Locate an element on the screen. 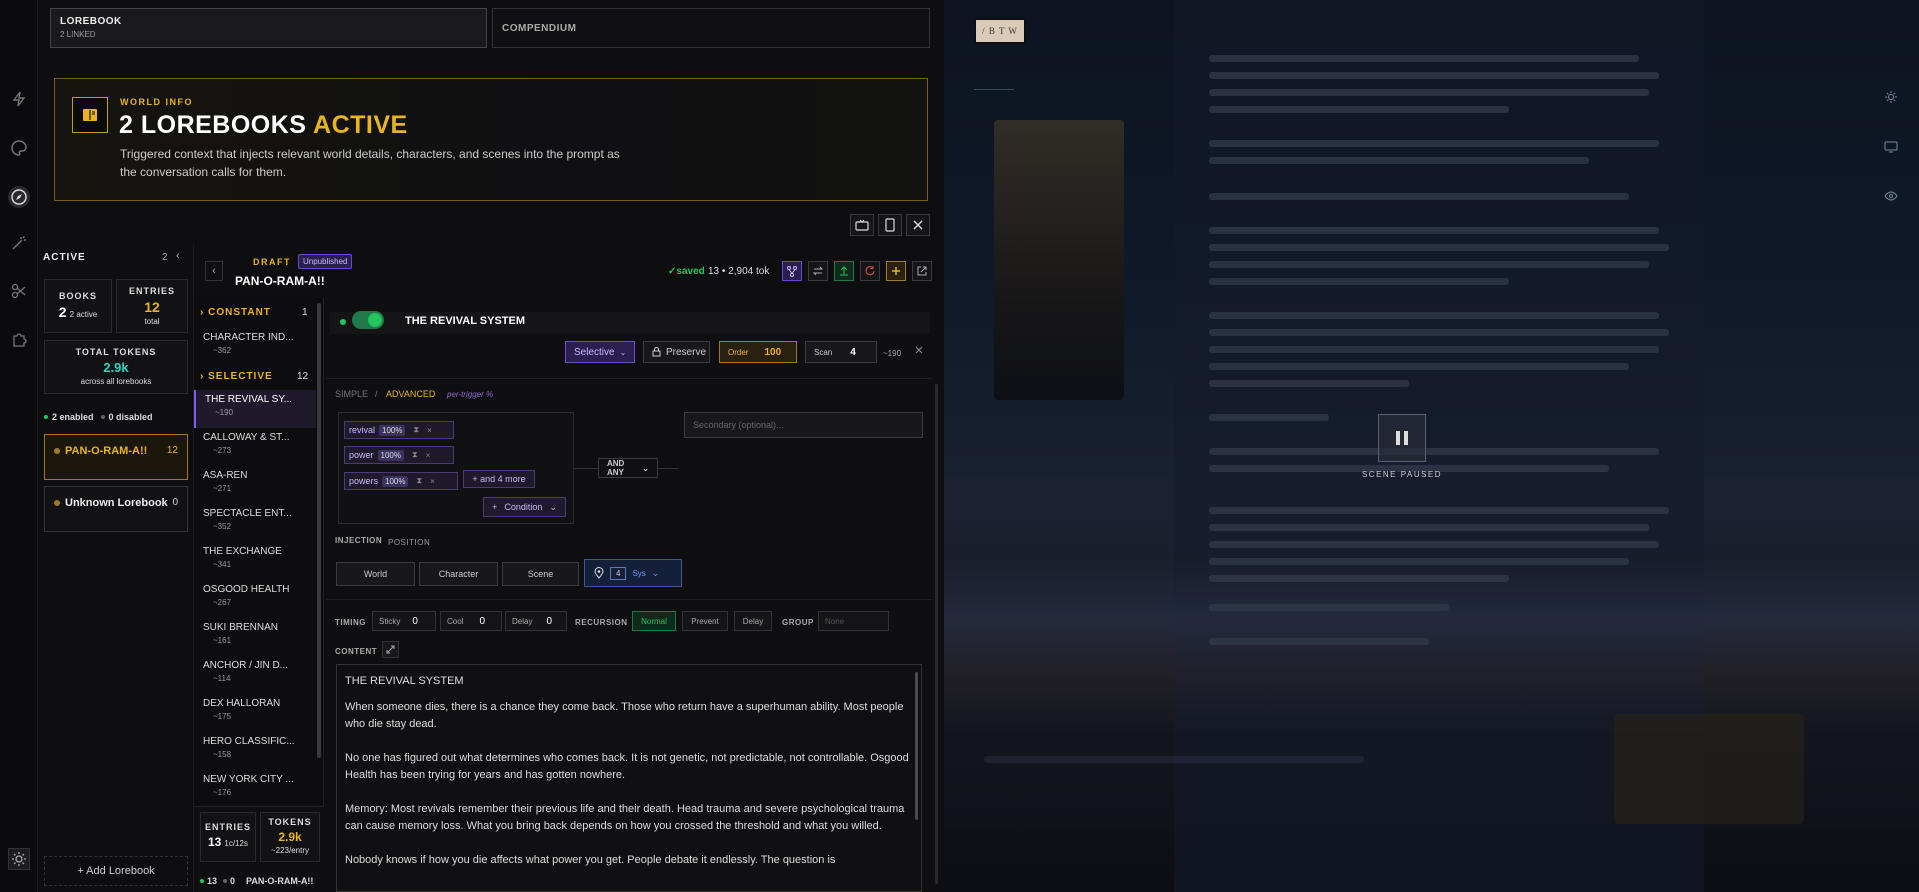  btw-button: / B T W is located at coordinates (1000, 31).